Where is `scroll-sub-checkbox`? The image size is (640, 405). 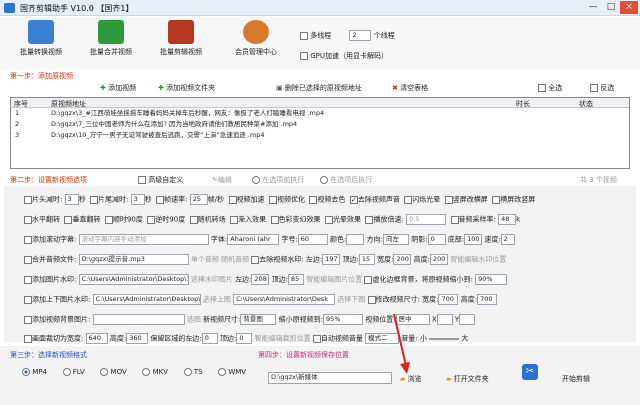
scroll-sub-checkbox is located at coordinates (28, 239).